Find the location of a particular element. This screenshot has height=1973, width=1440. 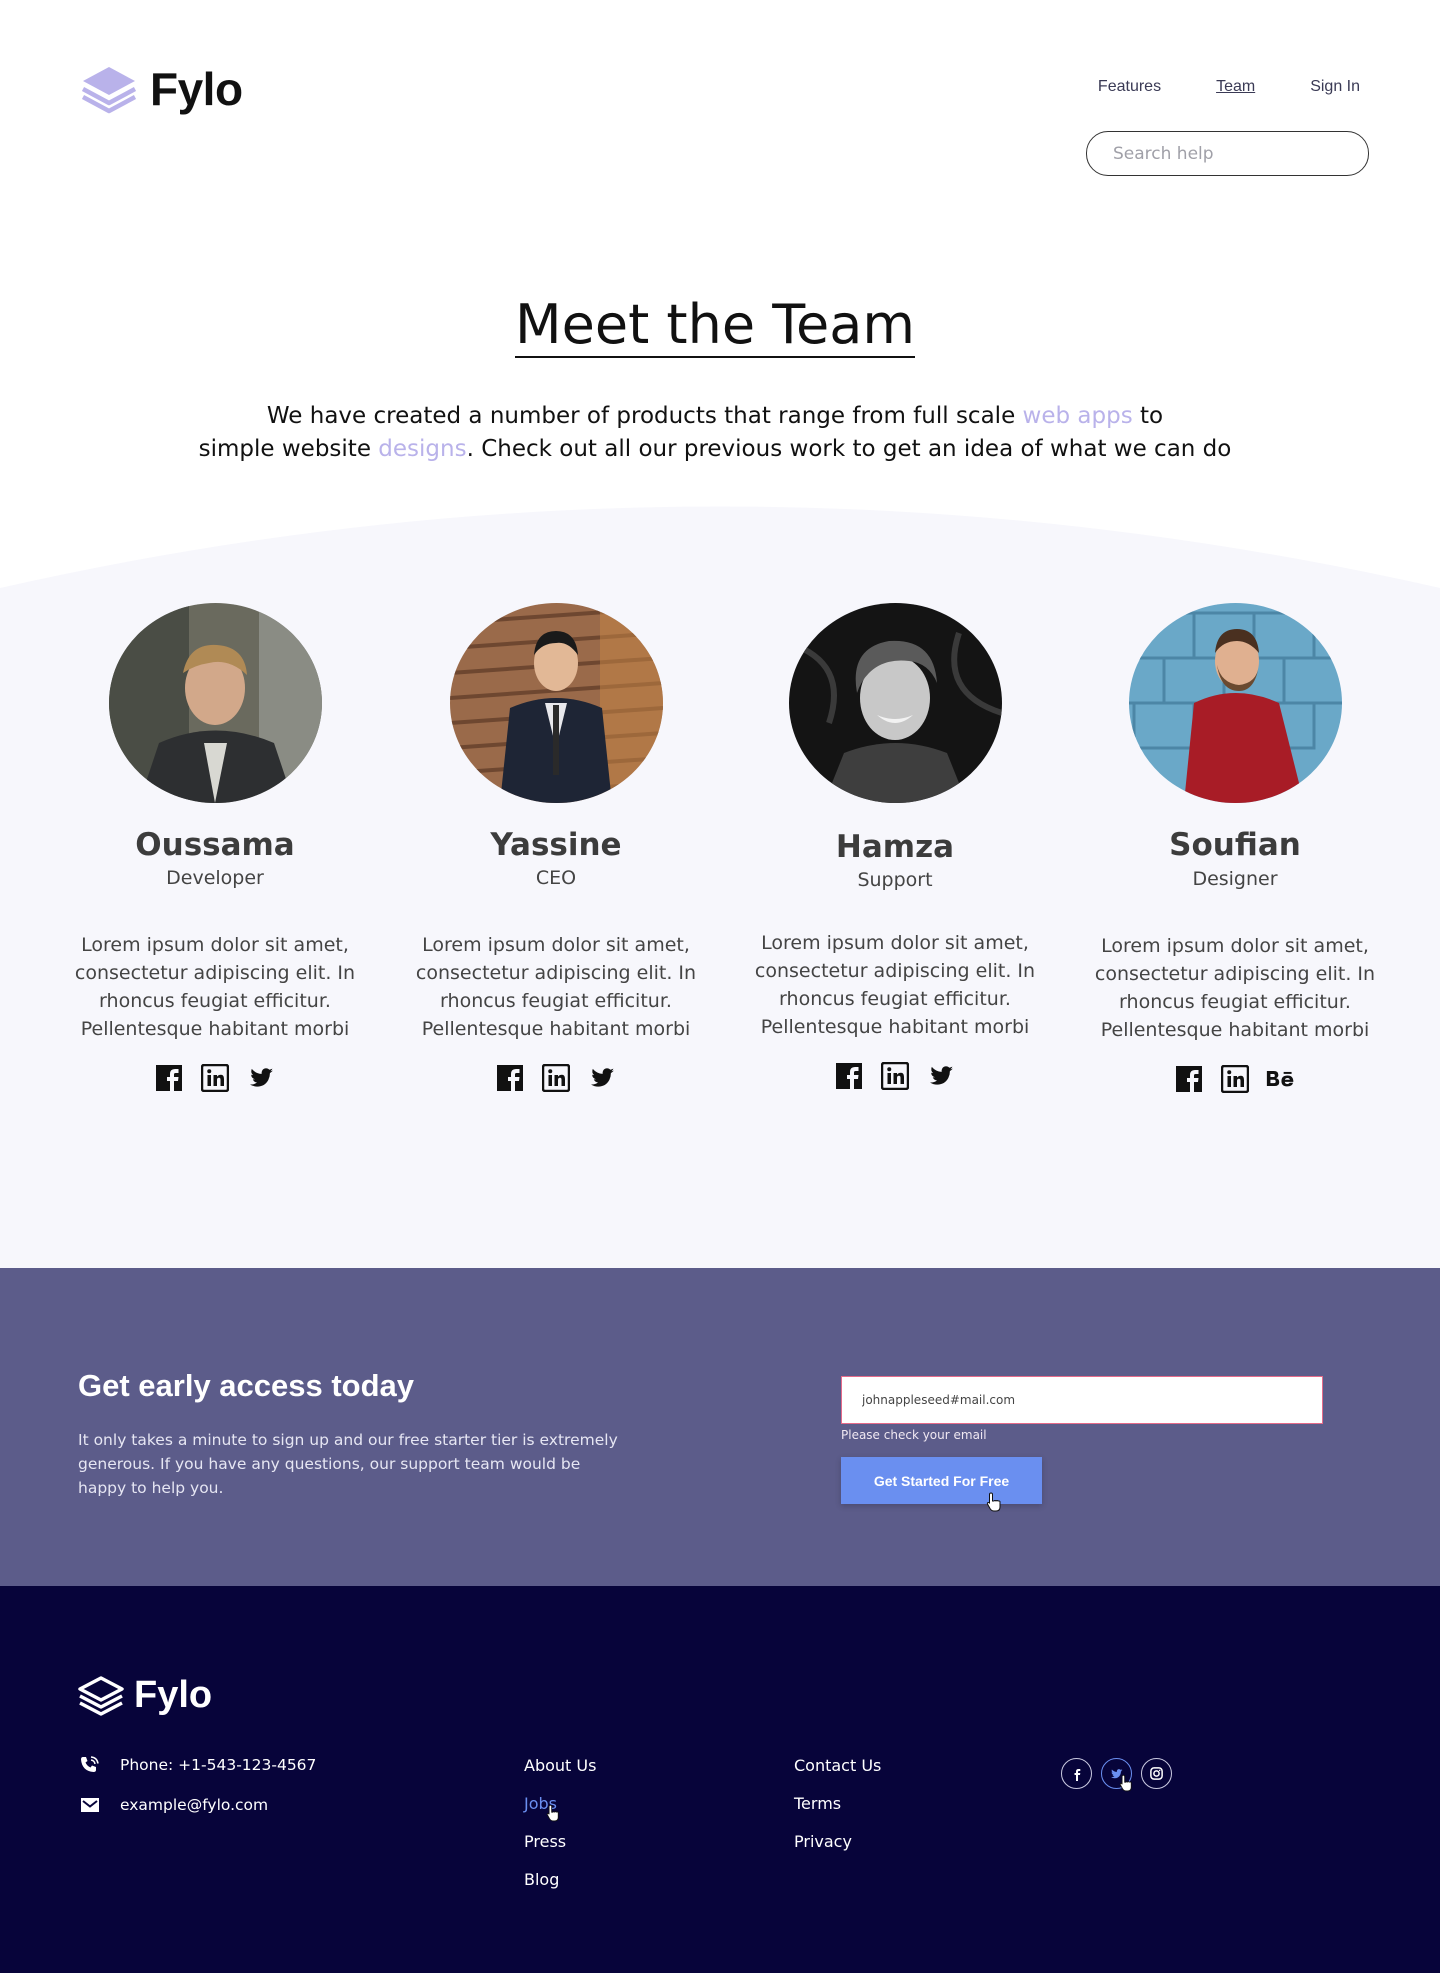

search-input is located at coordinates (1227, 153).